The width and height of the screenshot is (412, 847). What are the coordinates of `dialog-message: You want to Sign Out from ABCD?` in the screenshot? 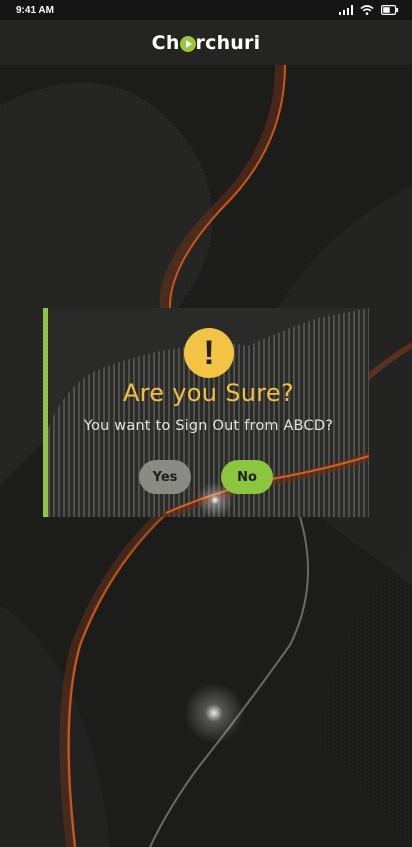 It's located at (208, 426).